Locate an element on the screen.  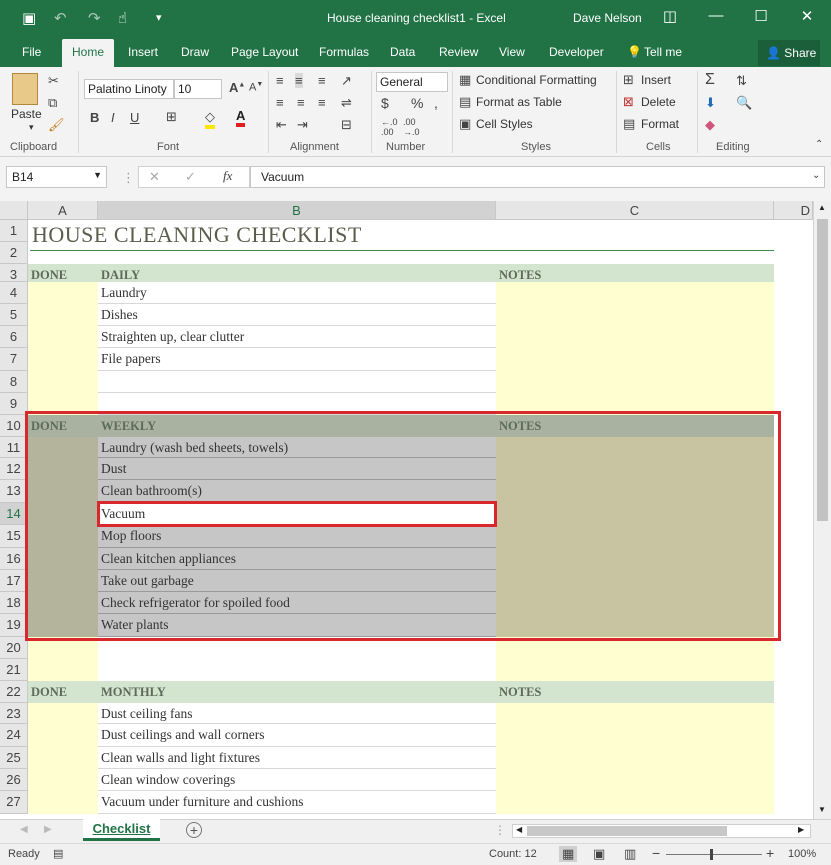
fill-icon: ⬇ is located at coordinates (710, 103).